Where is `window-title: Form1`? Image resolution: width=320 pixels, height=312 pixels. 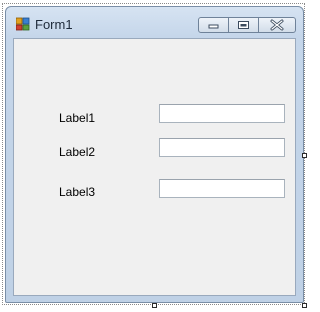 window-title: Form1 is located at coordinates (54, 24).